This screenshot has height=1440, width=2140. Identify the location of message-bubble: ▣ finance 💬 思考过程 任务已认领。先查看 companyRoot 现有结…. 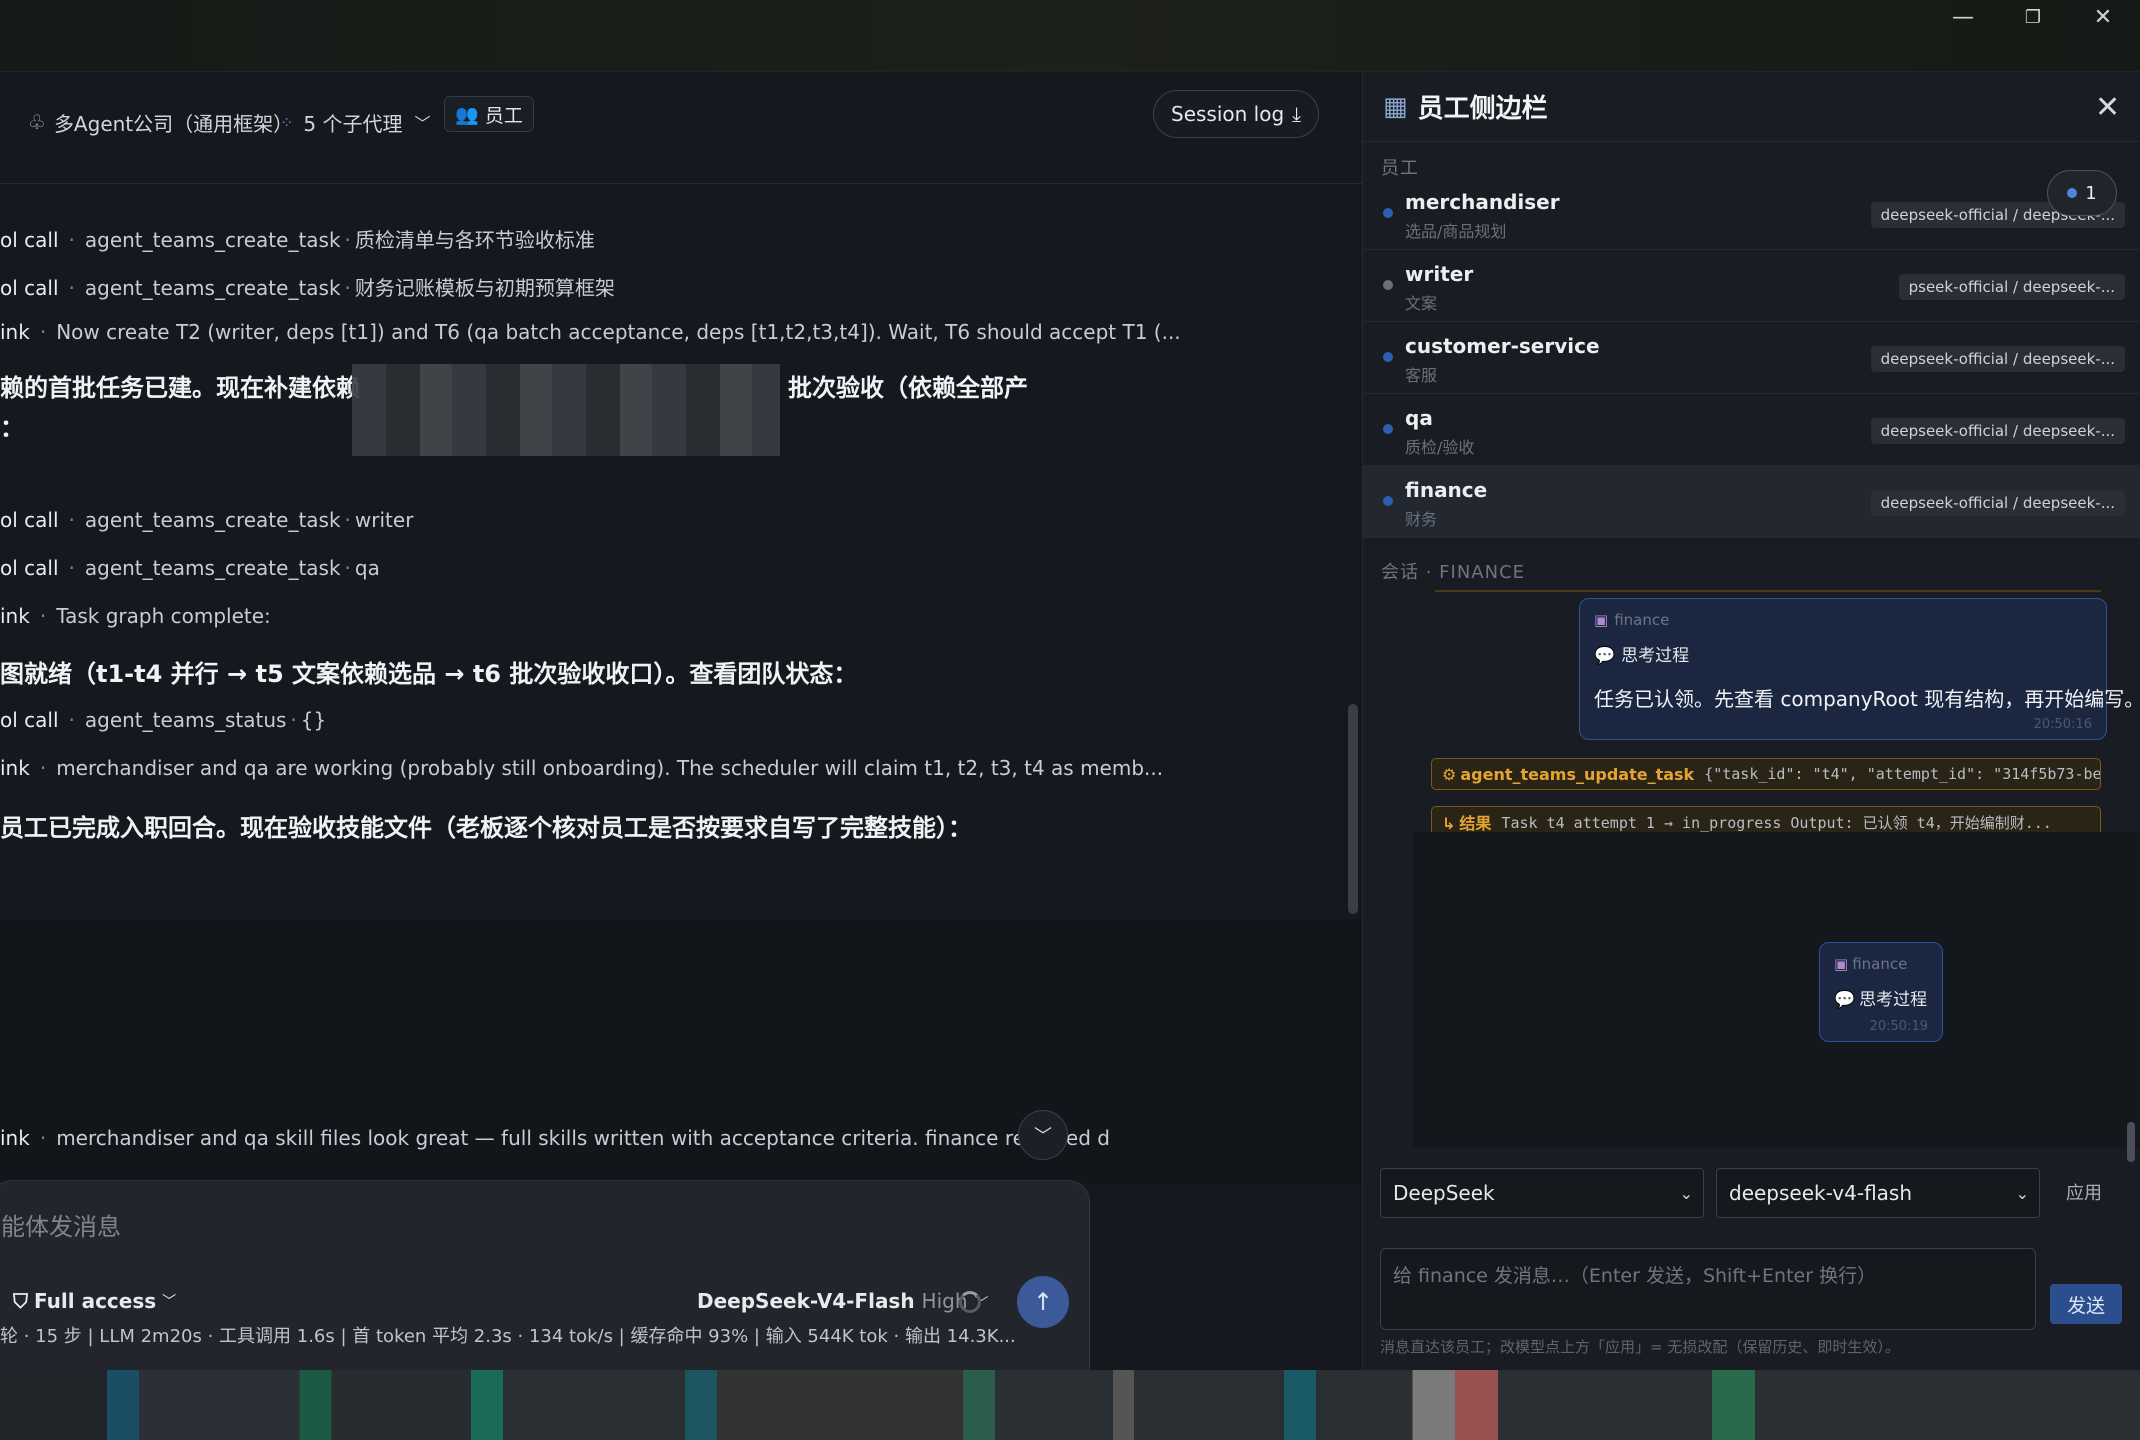
(1859, 669).